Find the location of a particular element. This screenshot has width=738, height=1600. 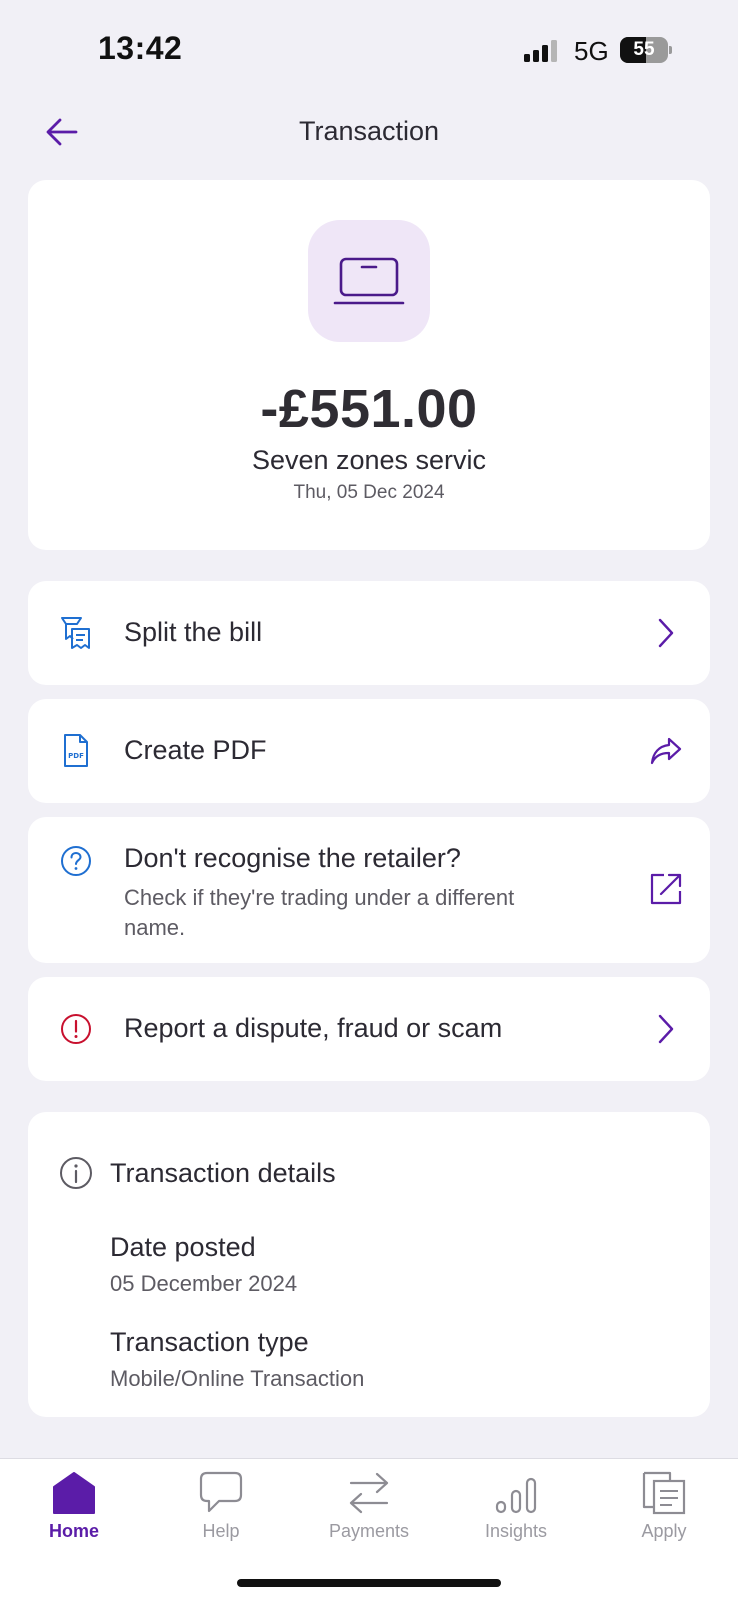

report-dispute-button: Report a dispute, fraud or scam is located at coordinates (369, 1029).